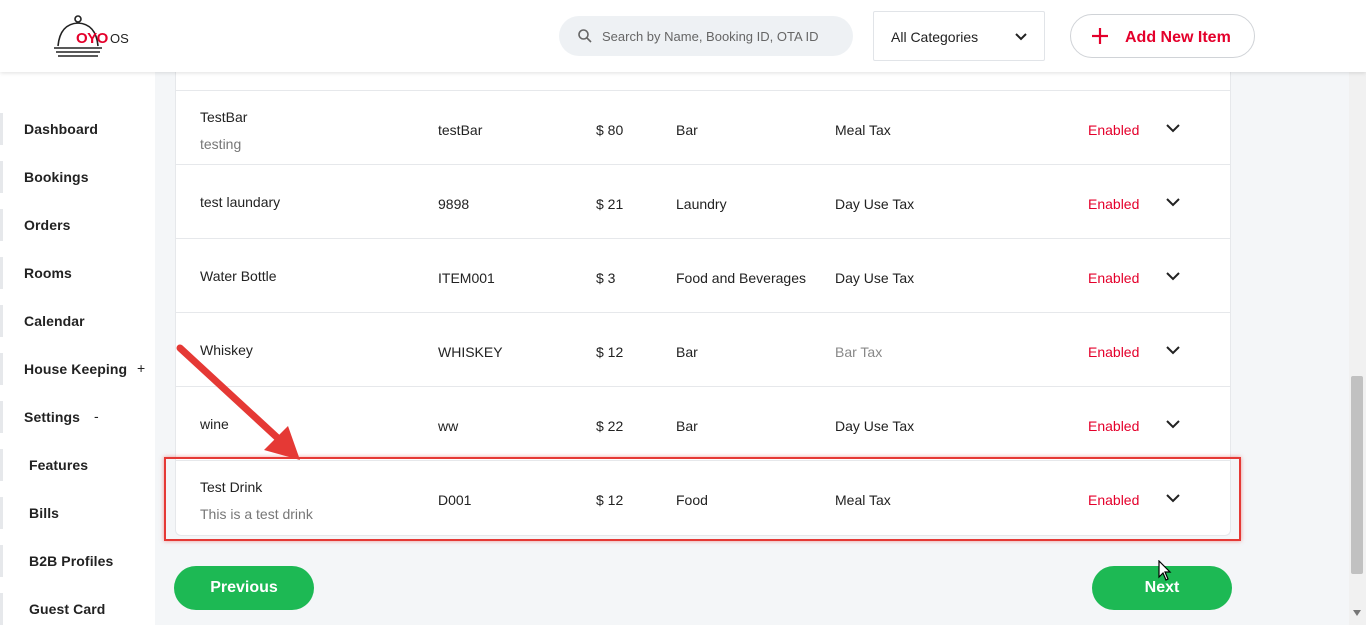 The width and height of the screenshot is (1366, 625). What do you see at coordinates (1165, 570) in the screenshot?
I see `mouse-pointer-icon` at bounding box center [1165, 570].